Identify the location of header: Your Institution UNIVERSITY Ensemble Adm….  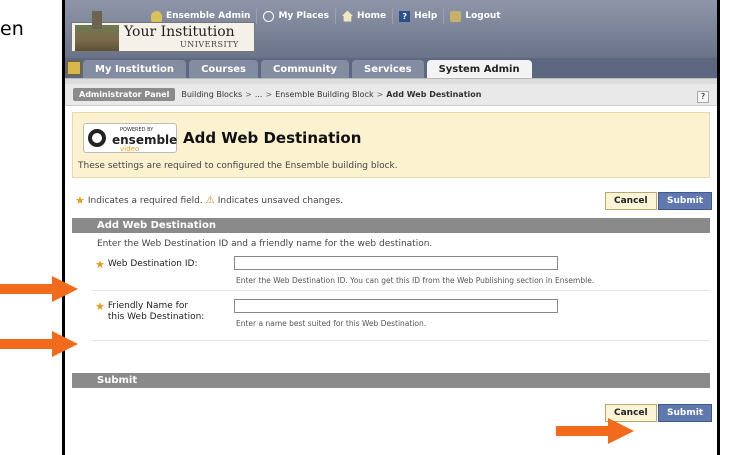
(391, 29).